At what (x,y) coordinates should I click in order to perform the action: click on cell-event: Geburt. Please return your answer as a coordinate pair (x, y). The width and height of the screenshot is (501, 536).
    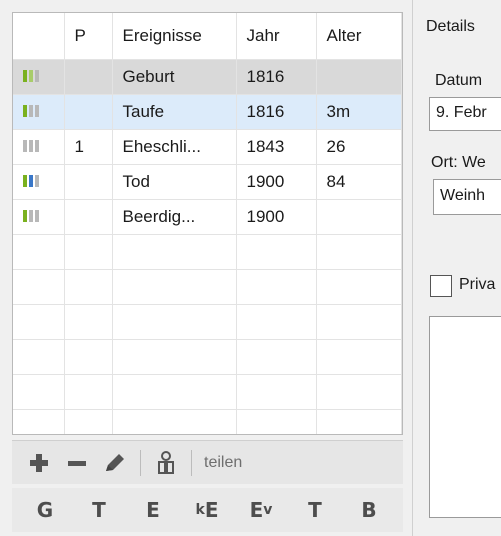
    Looking at the image, I should click on (174, 77).